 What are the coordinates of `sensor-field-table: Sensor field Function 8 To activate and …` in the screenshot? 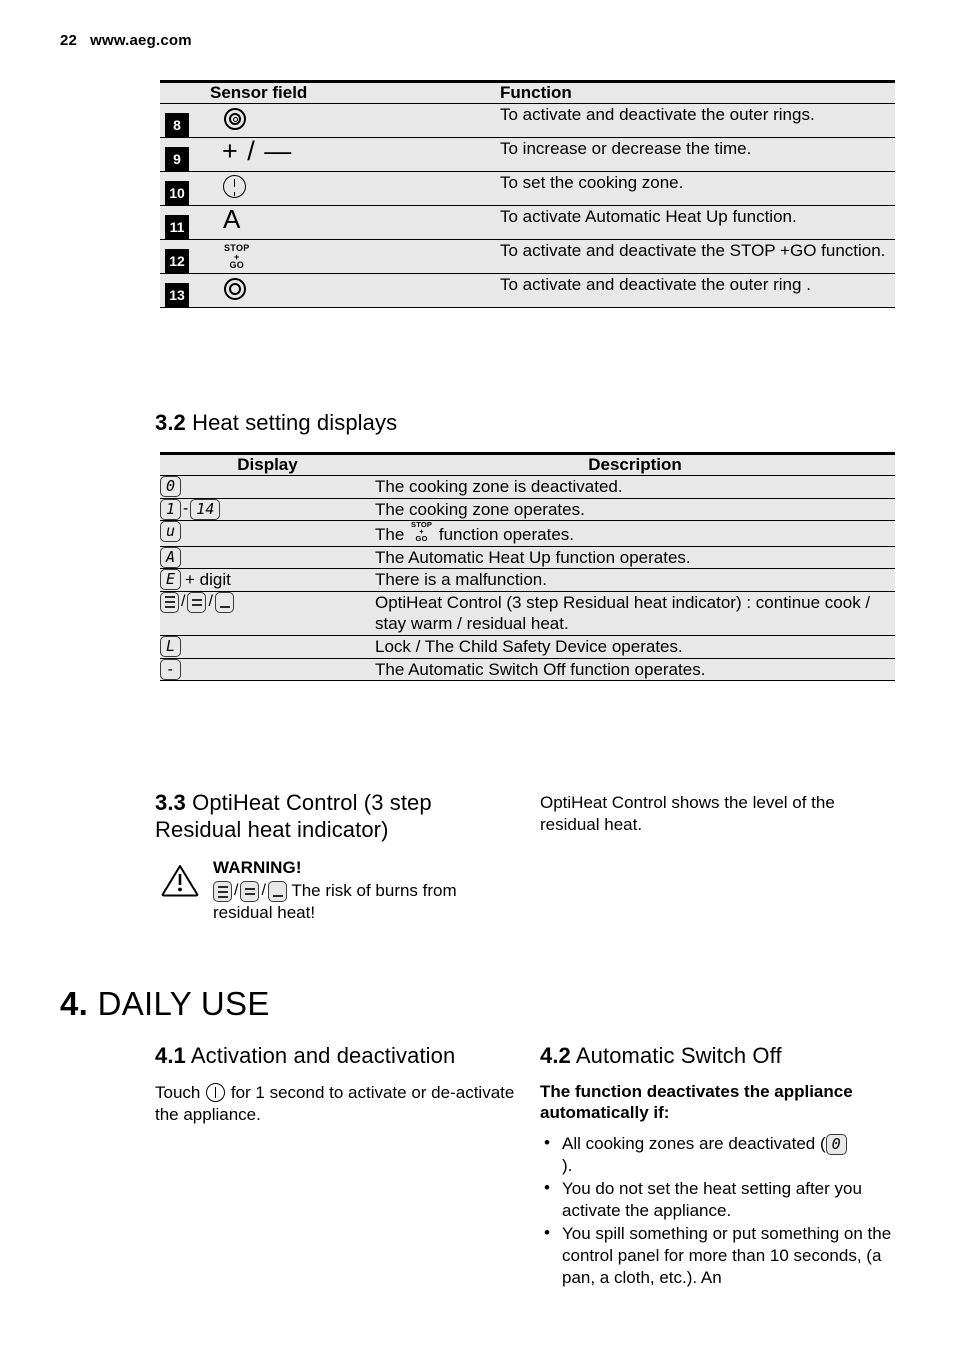 It's located at (527, 194).